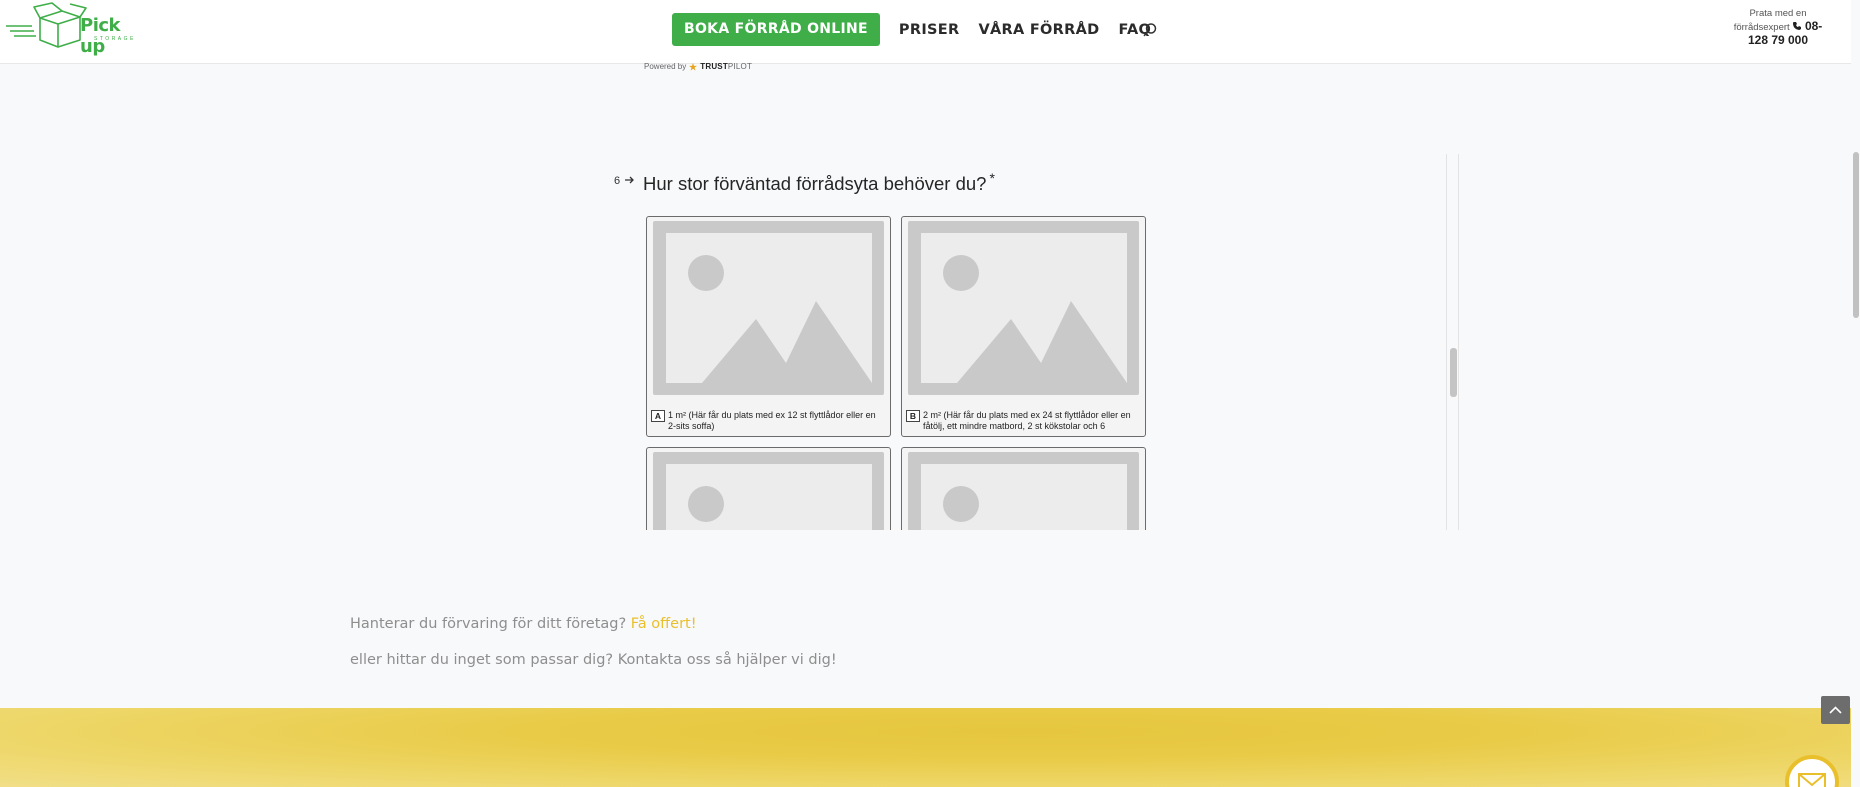 This screenshot has height=787, width=1860. Describe the element at coordinates (665, 66) in the screenshot. I see `powered-by-text: Powered by` at that location.